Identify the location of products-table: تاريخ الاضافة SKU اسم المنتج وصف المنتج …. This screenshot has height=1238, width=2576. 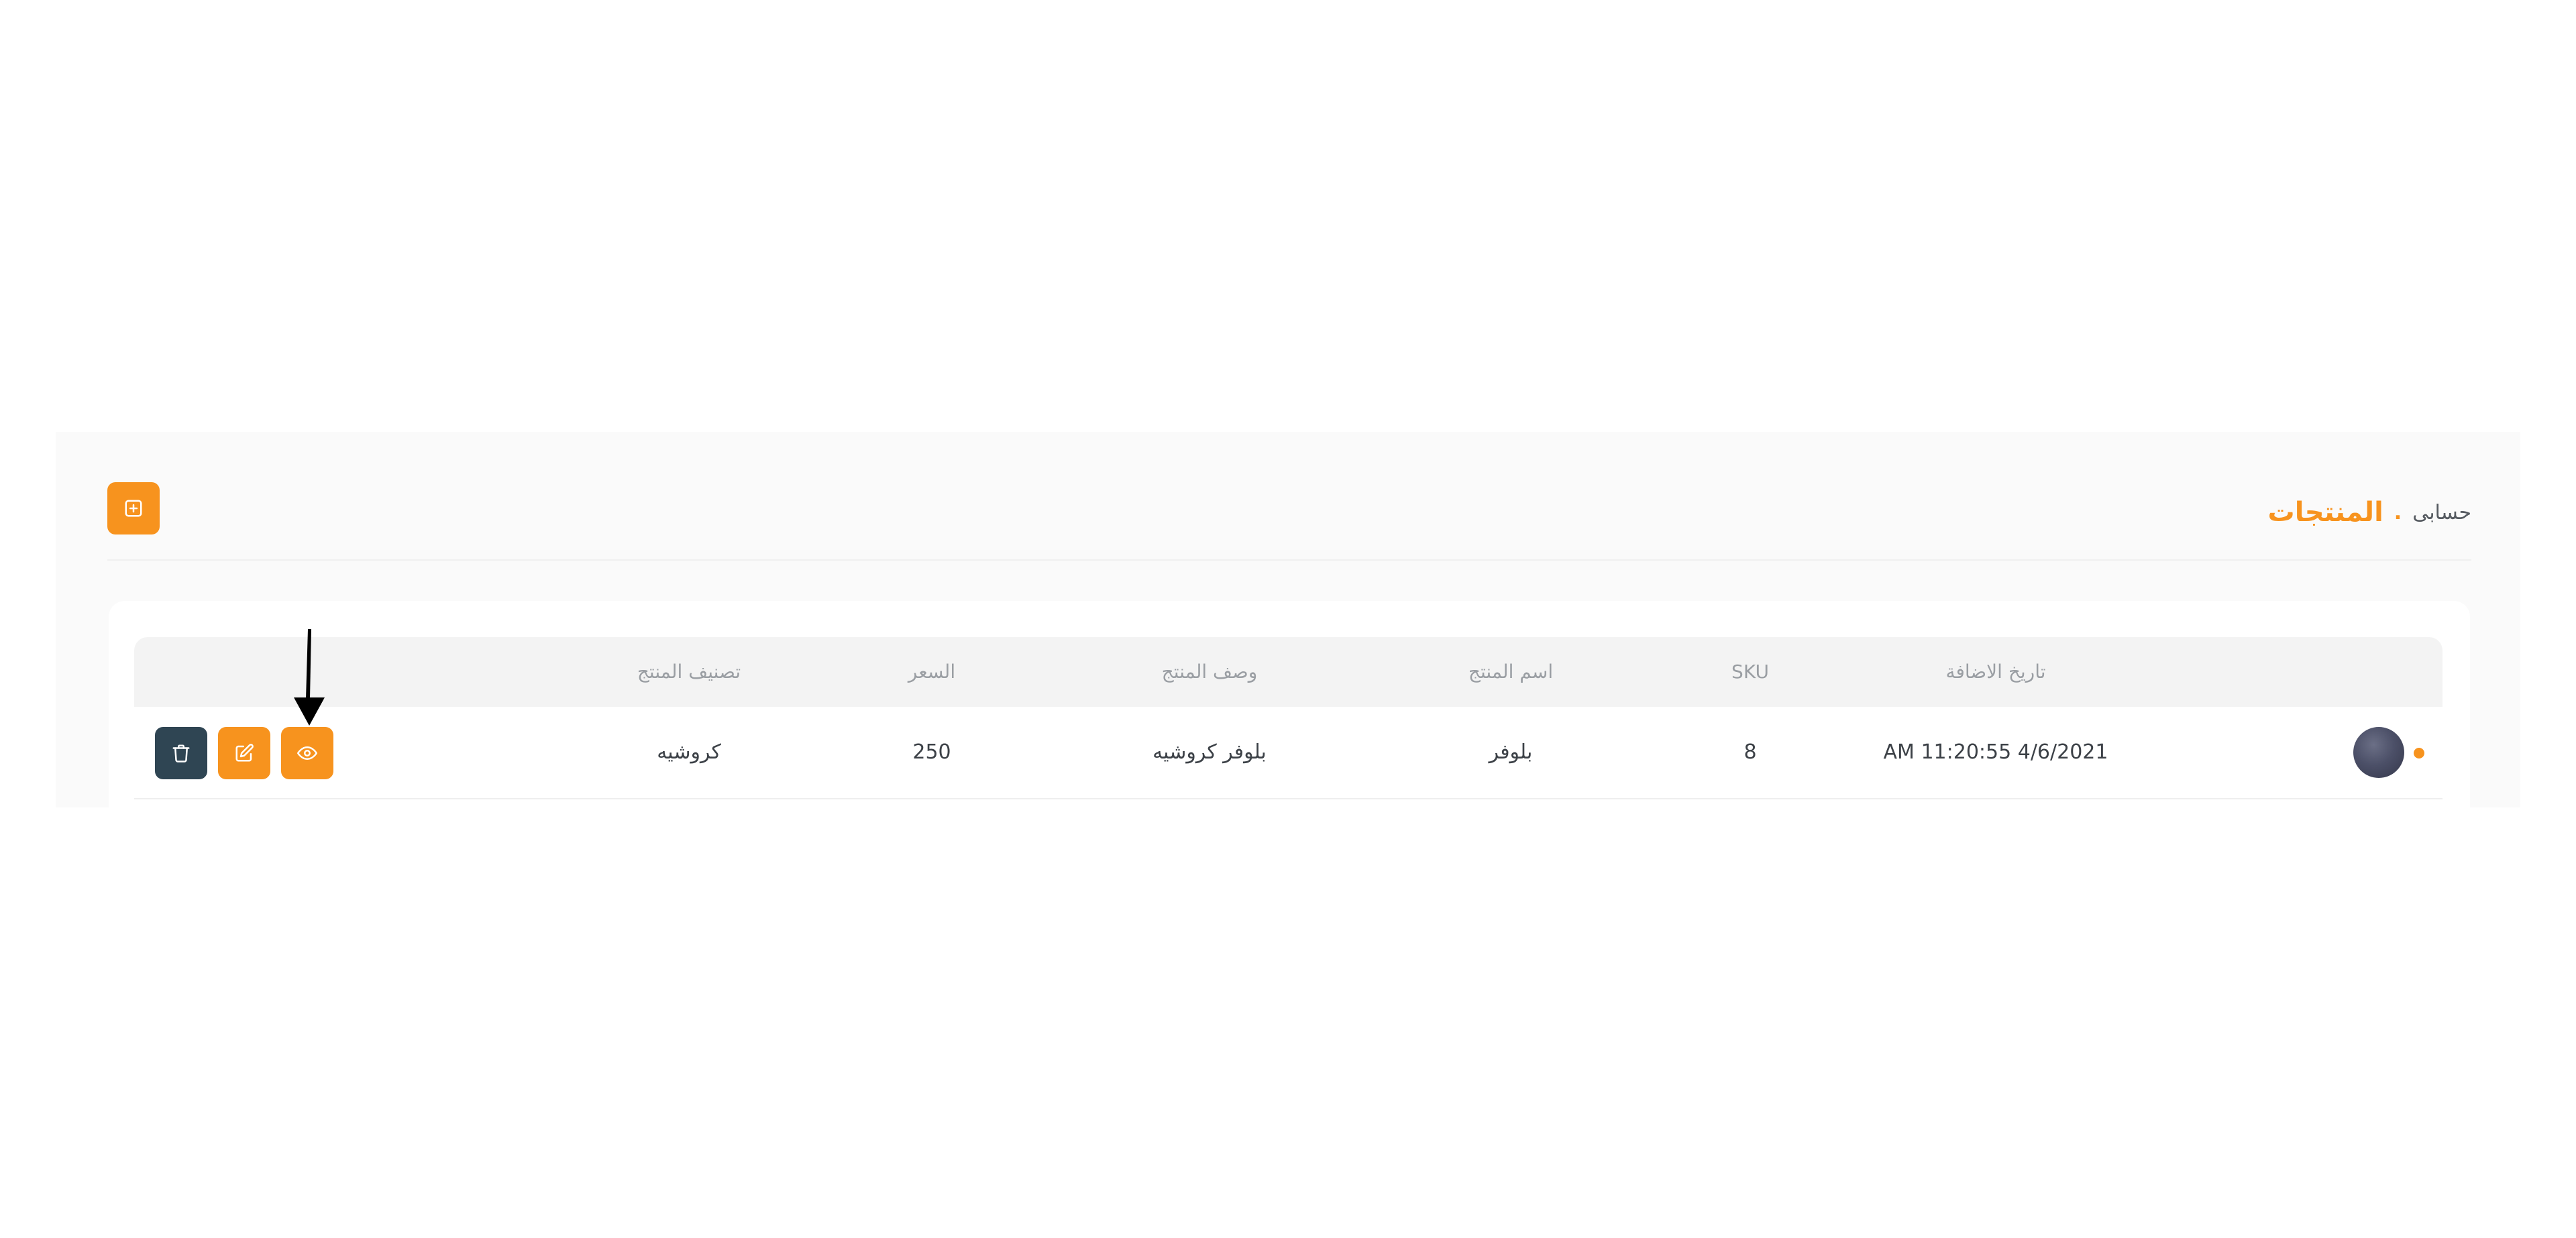
(1288, 718).